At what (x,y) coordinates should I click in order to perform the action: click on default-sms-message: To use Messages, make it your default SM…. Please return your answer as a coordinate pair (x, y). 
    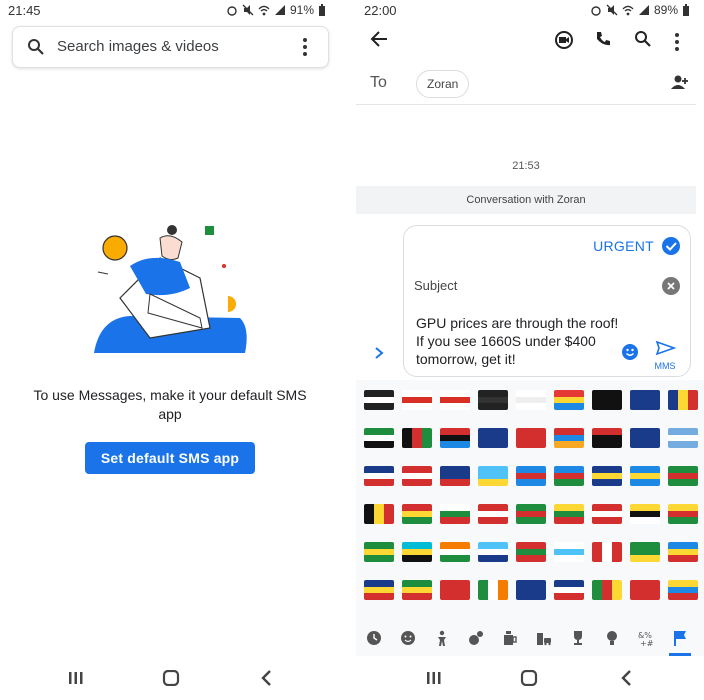
    Looking at the image, I should click on (170, 404).